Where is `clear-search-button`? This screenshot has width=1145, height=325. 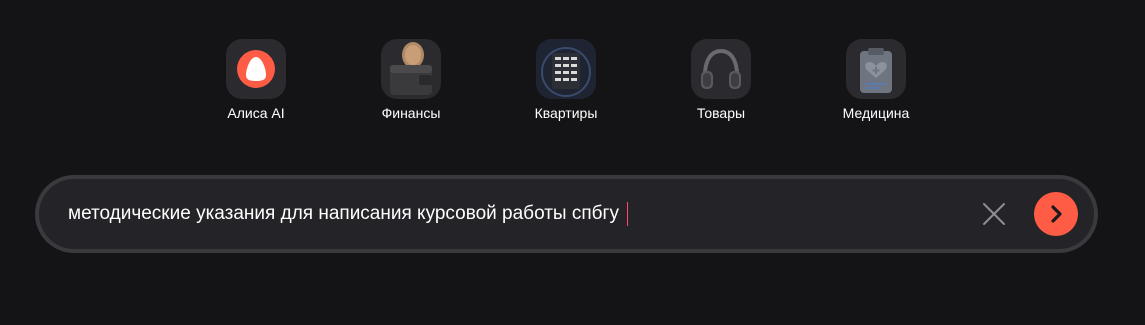
clear-search-button is located at coordinates (994, 214).